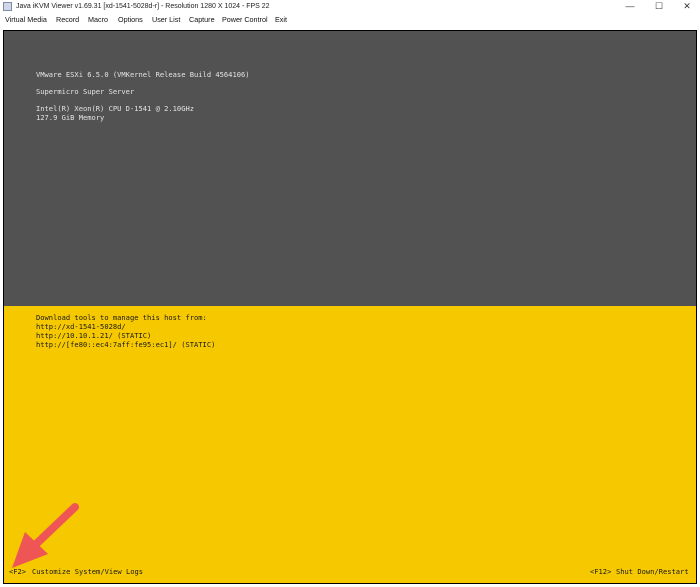 The width and height of the screenshot is (700, 587). What do you see at coordinates (659, 6) in the screenshot?
I see `maximize-button: ☐` at bounding box center [659, 6].